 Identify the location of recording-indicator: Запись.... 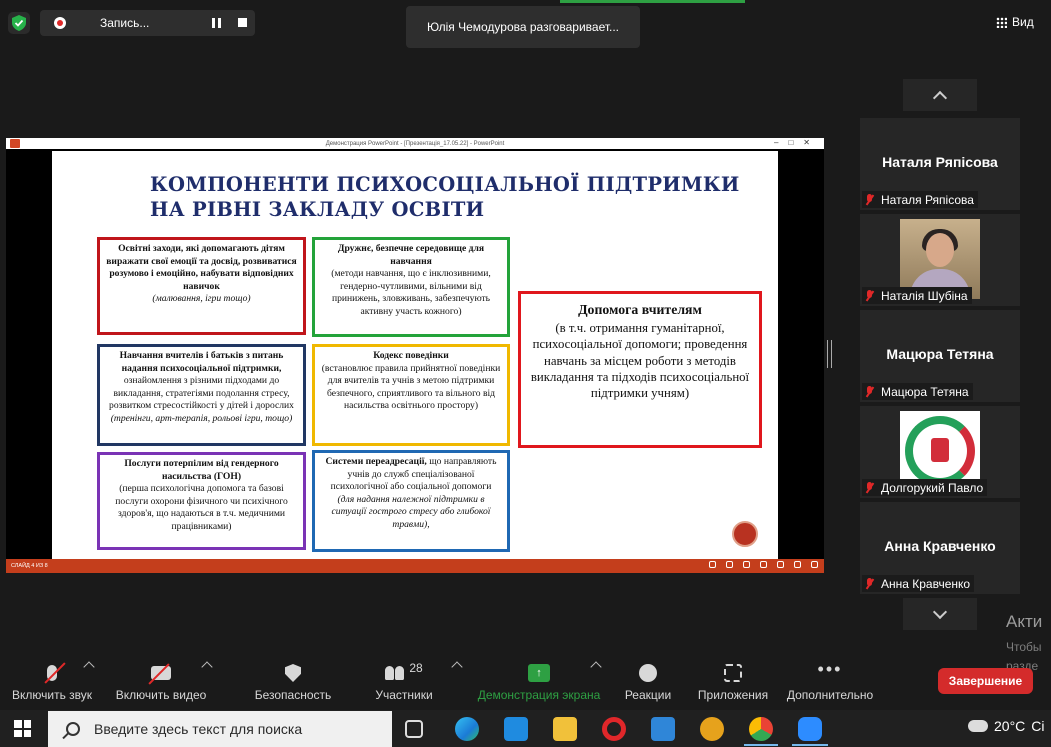
(147, 23).